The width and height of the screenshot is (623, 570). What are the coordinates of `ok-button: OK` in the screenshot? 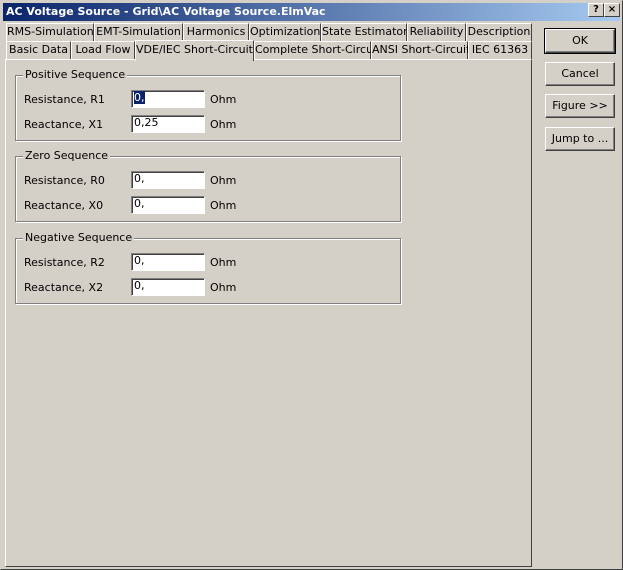 It's located at (580, 41).